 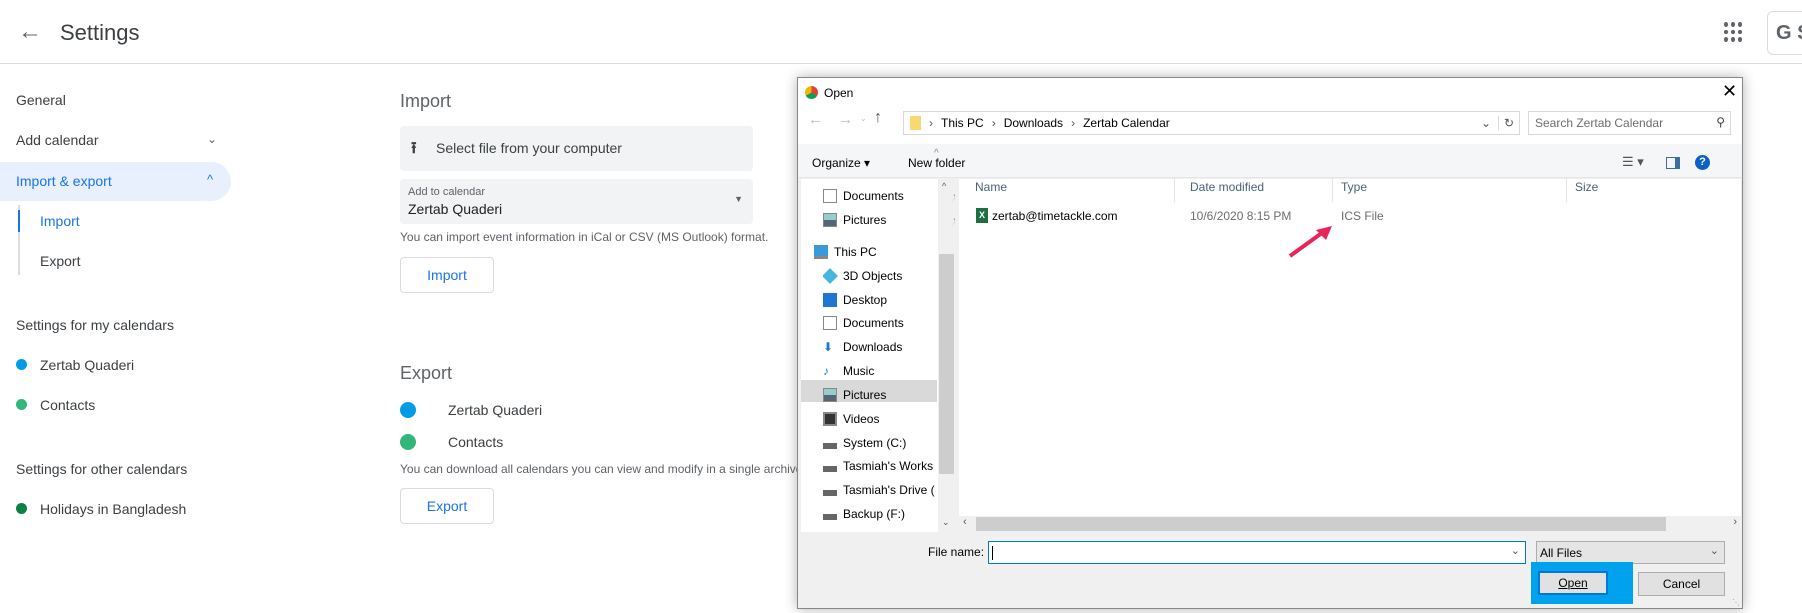 What do you see at coordinates (1729, 91) in the screenshot?
I see `close-icon: ✕` at bounding box center [1729, 91].